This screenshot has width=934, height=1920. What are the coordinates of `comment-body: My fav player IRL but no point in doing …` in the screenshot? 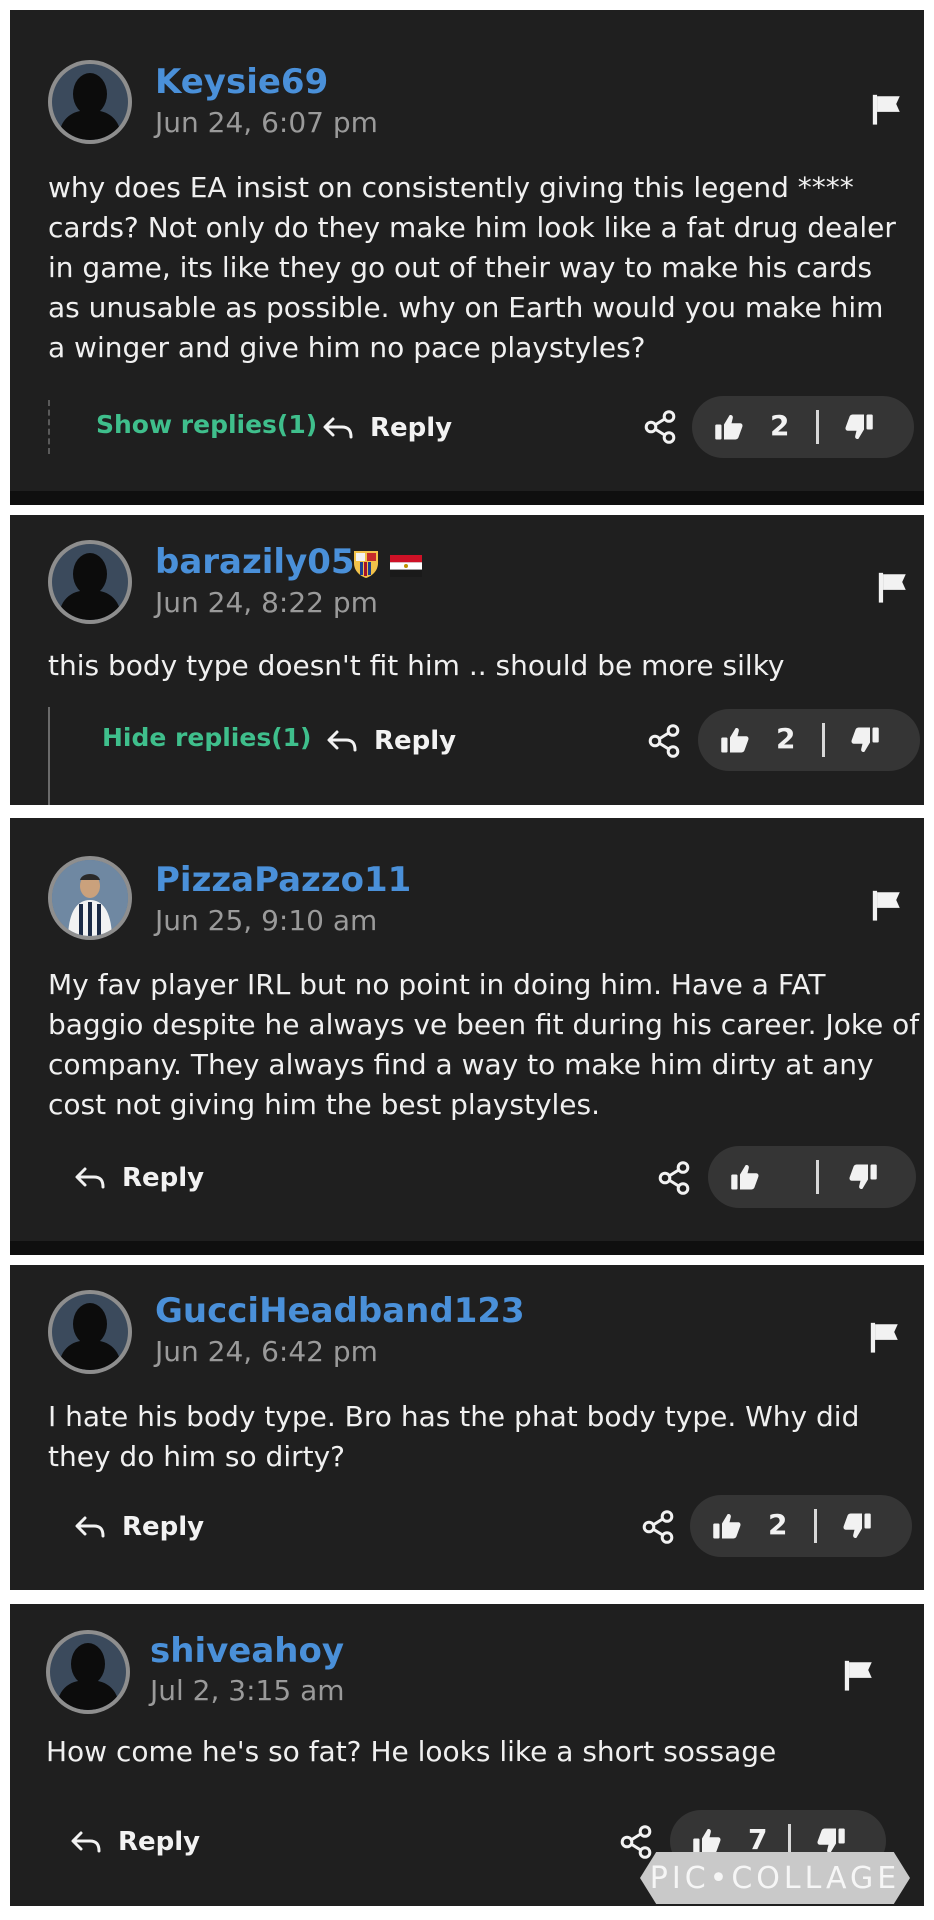 It's located at (484, 1044).